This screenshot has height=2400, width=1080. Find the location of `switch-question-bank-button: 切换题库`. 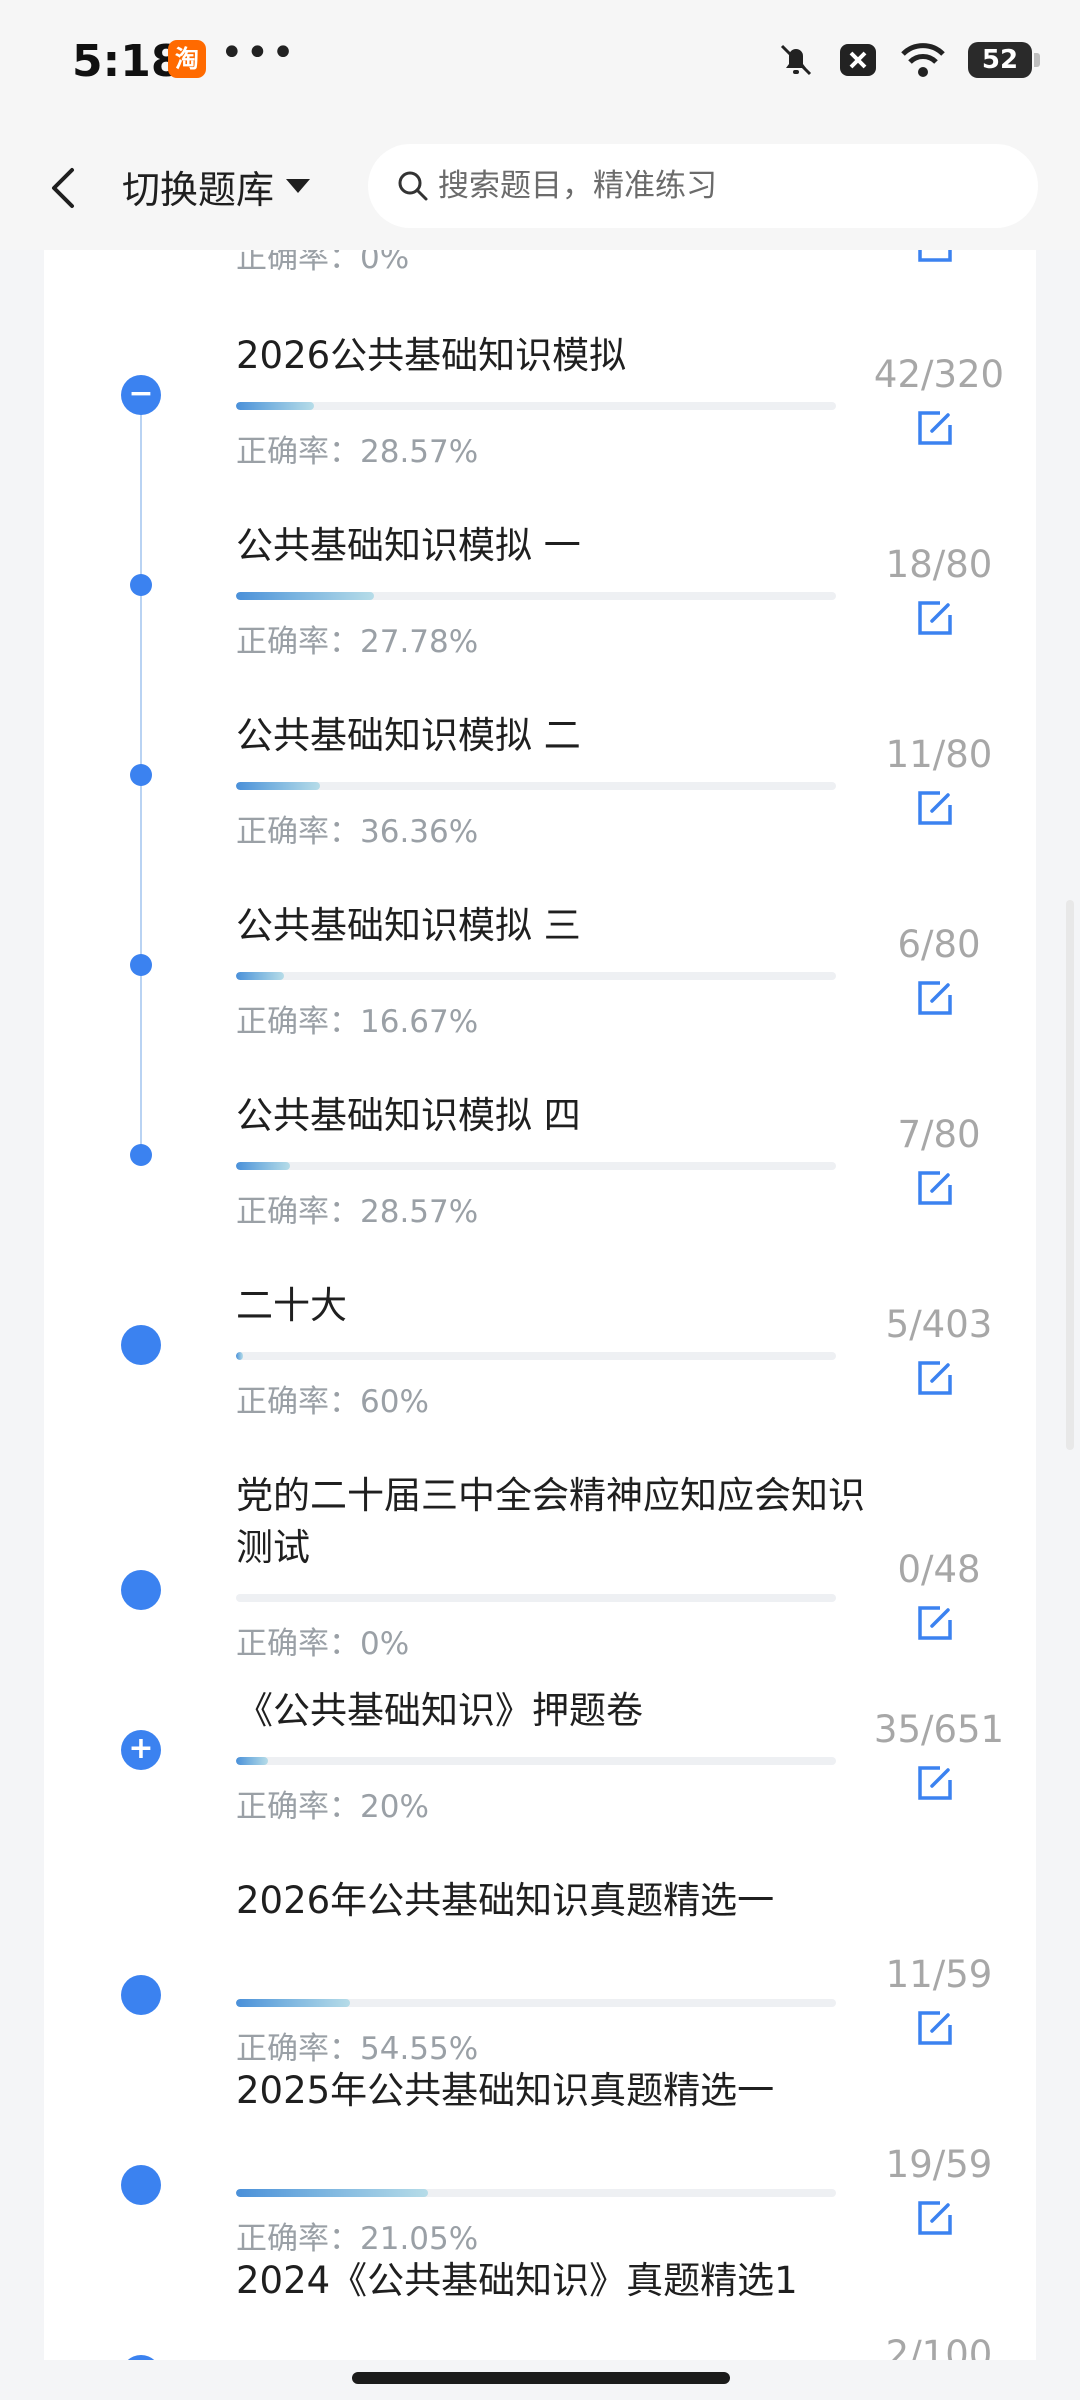

switch-question-bank-button: 切换题库 is located at coordinates (216, 186).